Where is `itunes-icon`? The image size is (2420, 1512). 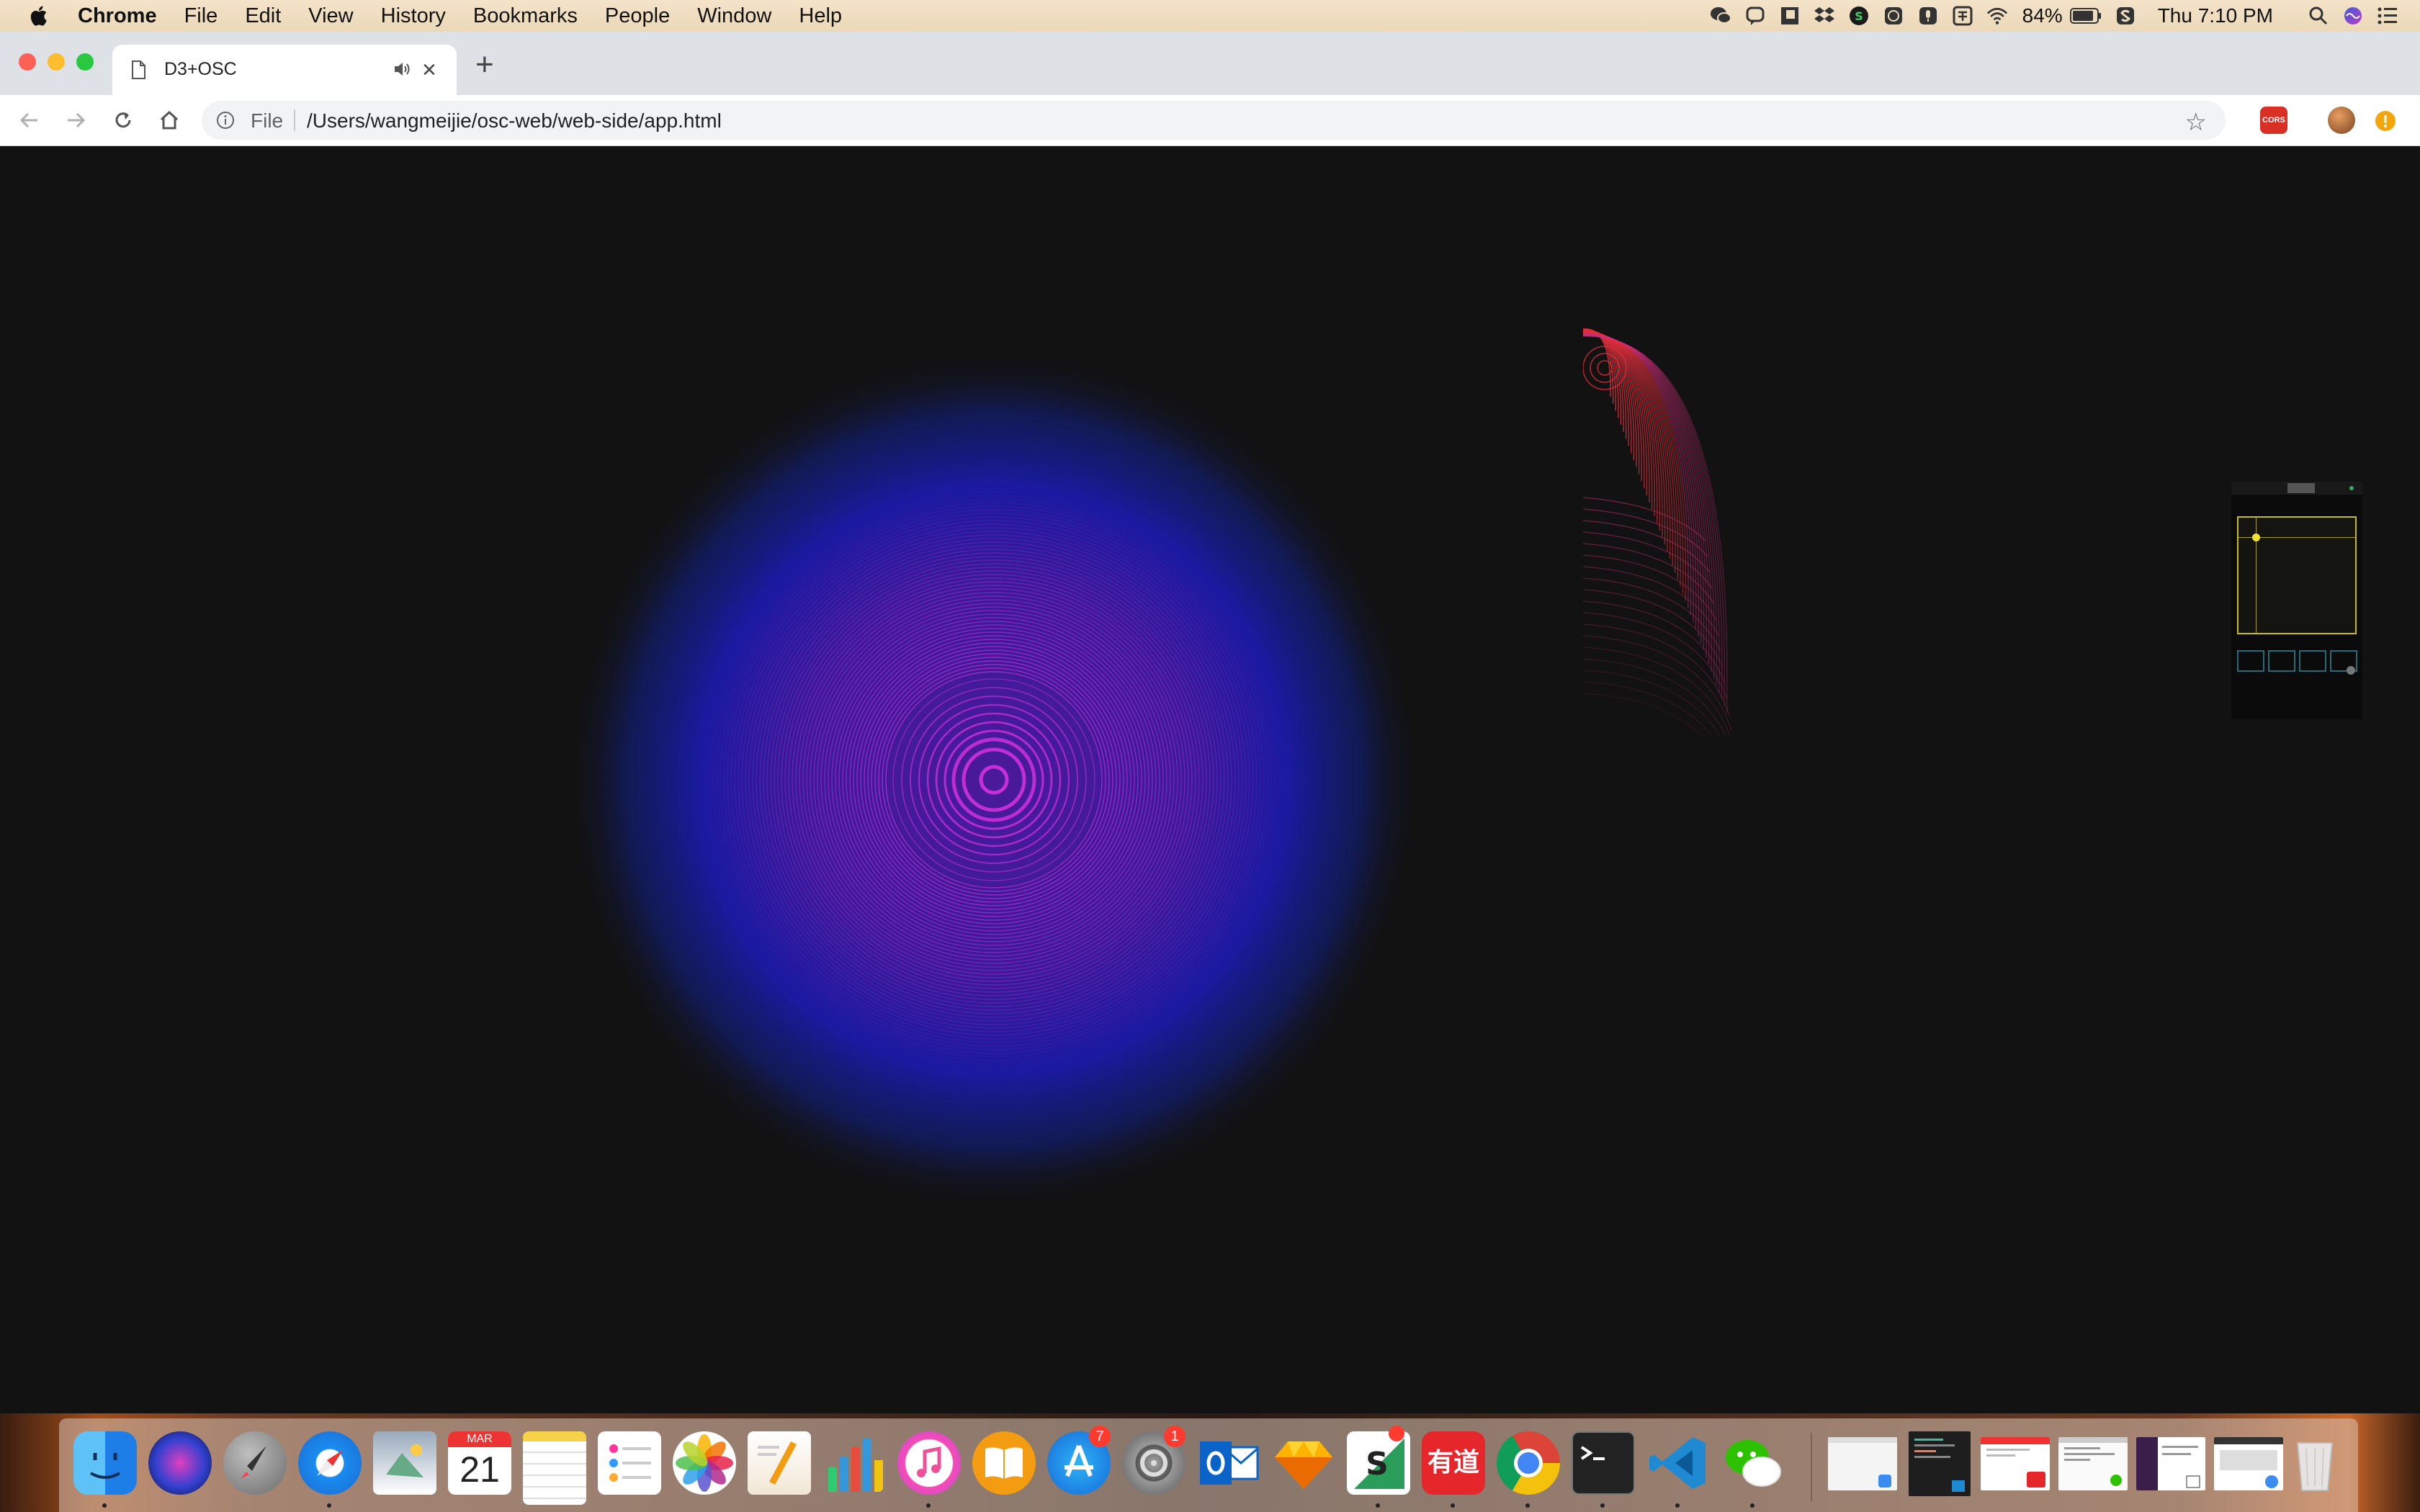 itunes-icon is located at coordinates (929, 1463).